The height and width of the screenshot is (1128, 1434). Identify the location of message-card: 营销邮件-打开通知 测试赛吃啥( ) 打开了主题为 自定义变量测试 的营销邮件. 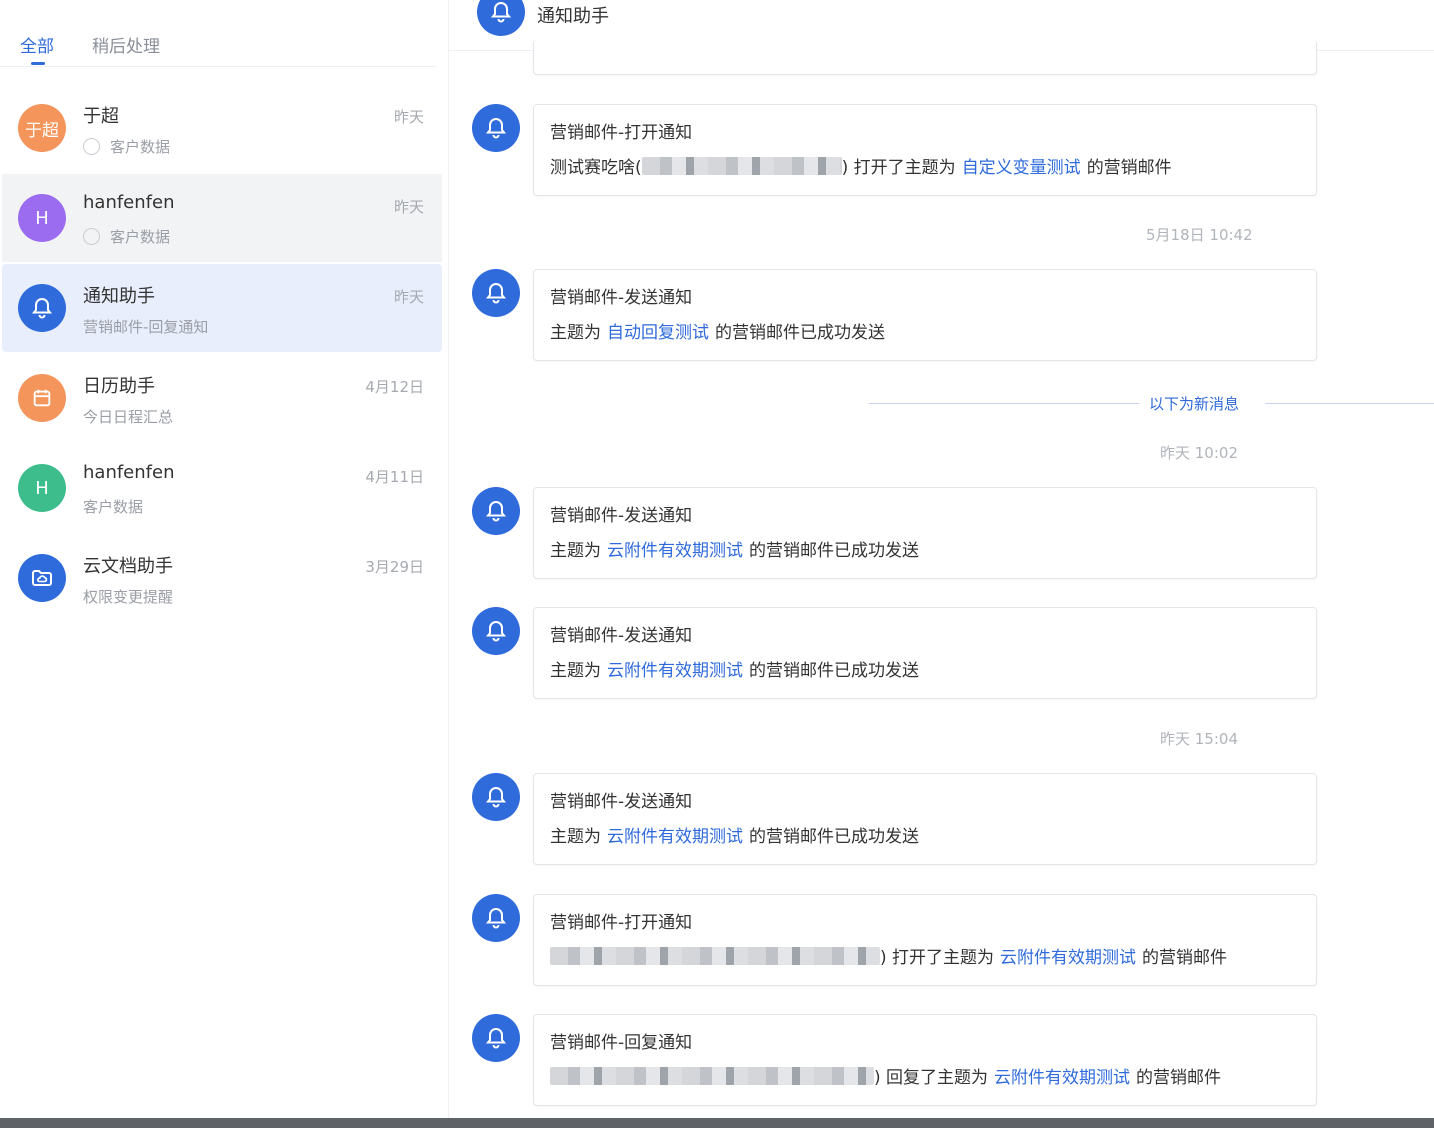
(925, 150).